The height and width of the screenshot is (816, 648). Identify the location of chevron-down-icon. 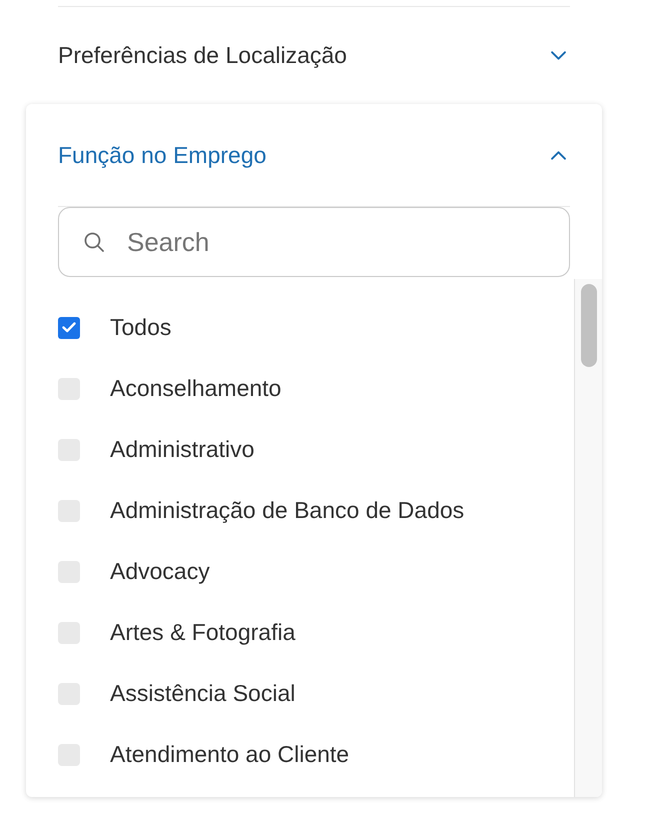
(558, 55).